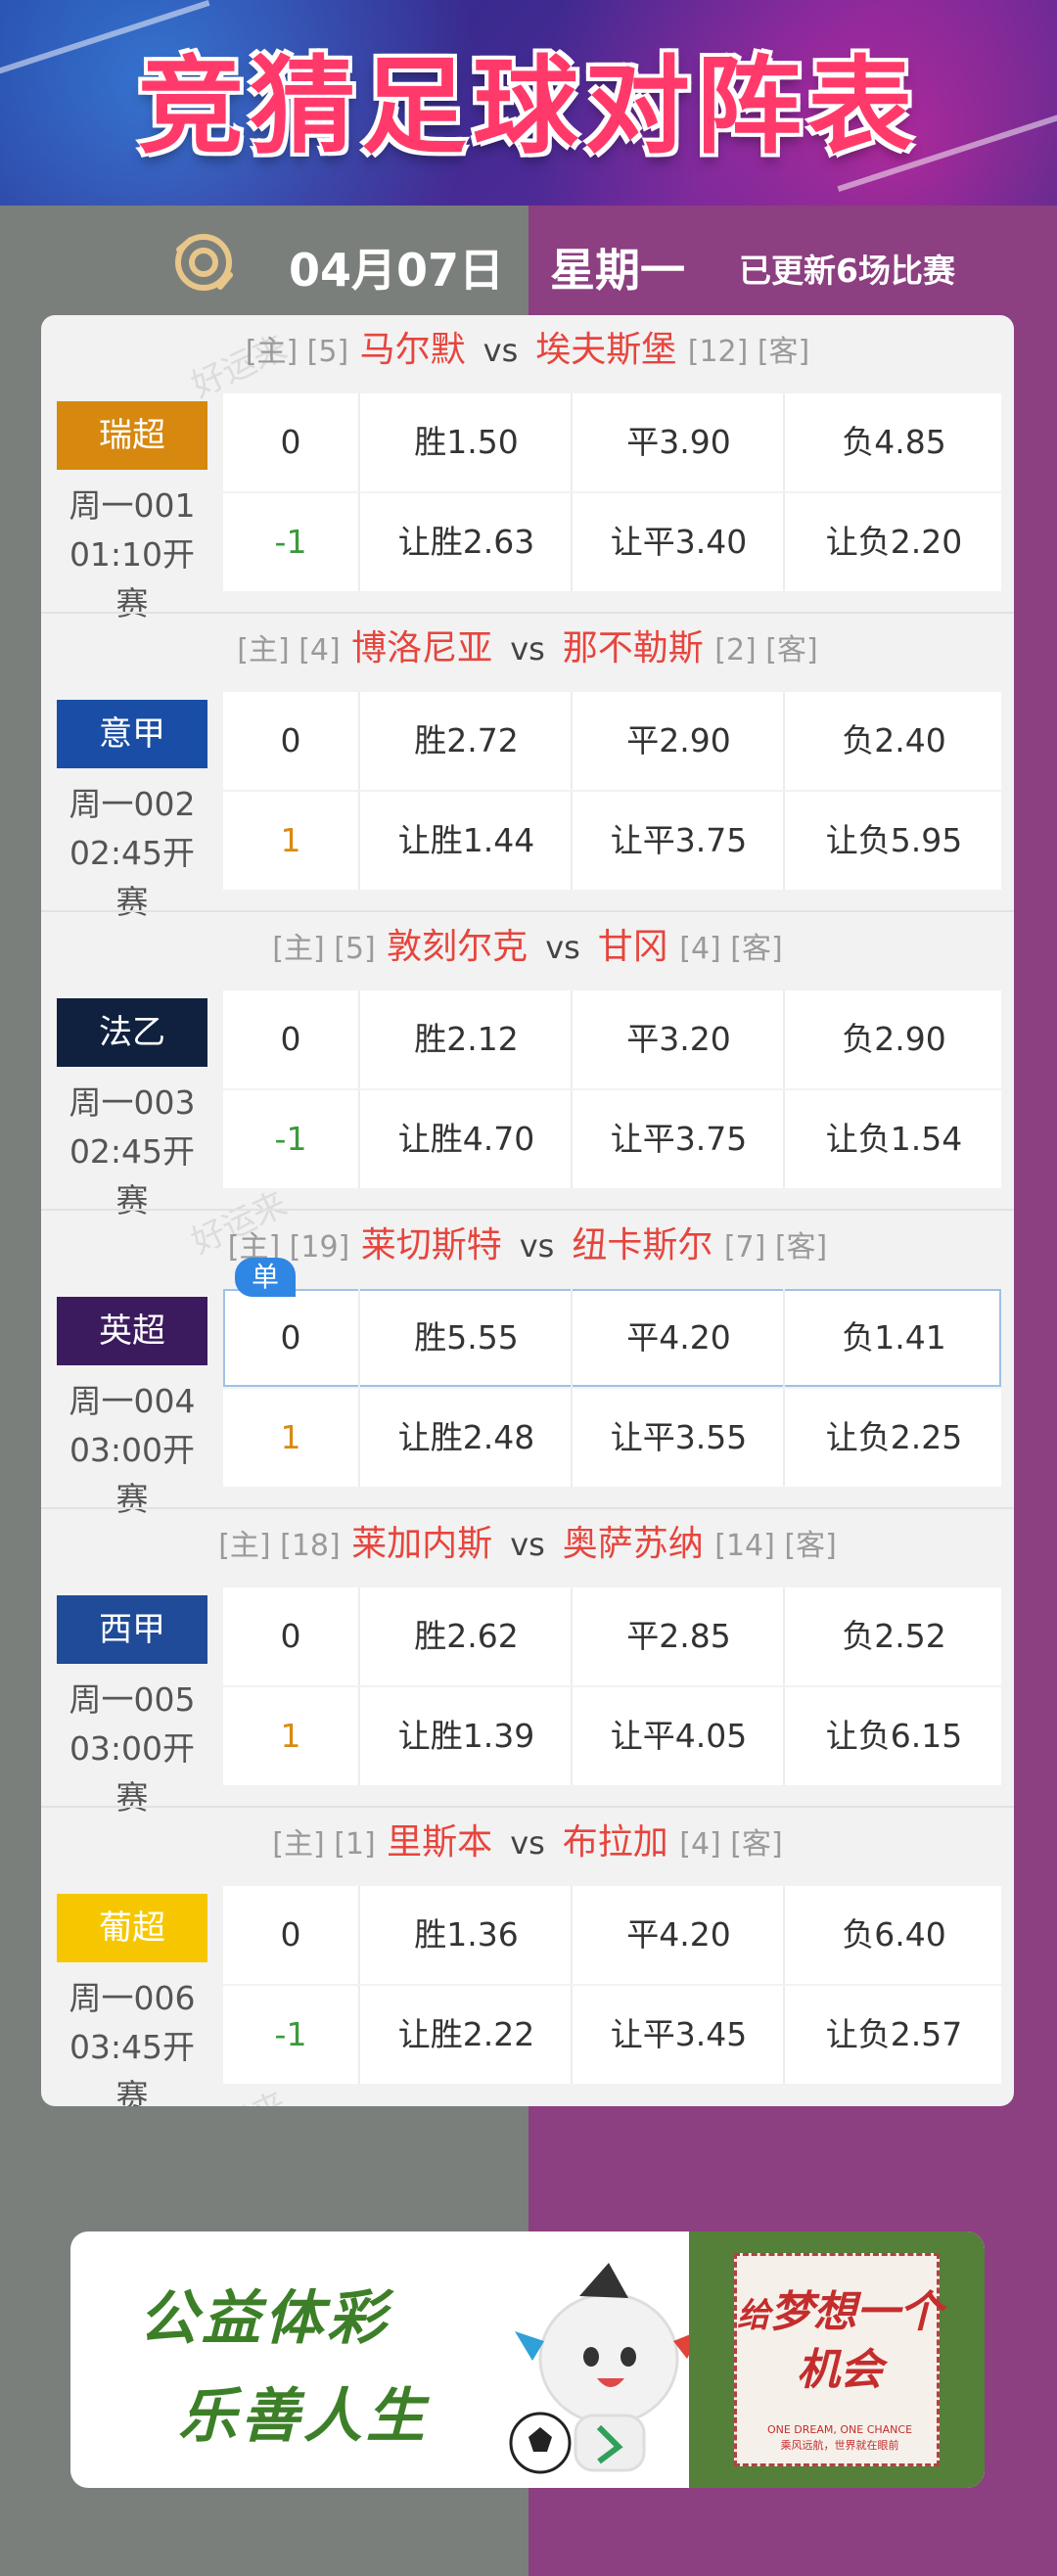 The width and height of the screenshot is (1057, 2576). Describe the element at coordinates (894, 442) in the screenshot. I see `odds-lose: 负4.85` at that location.